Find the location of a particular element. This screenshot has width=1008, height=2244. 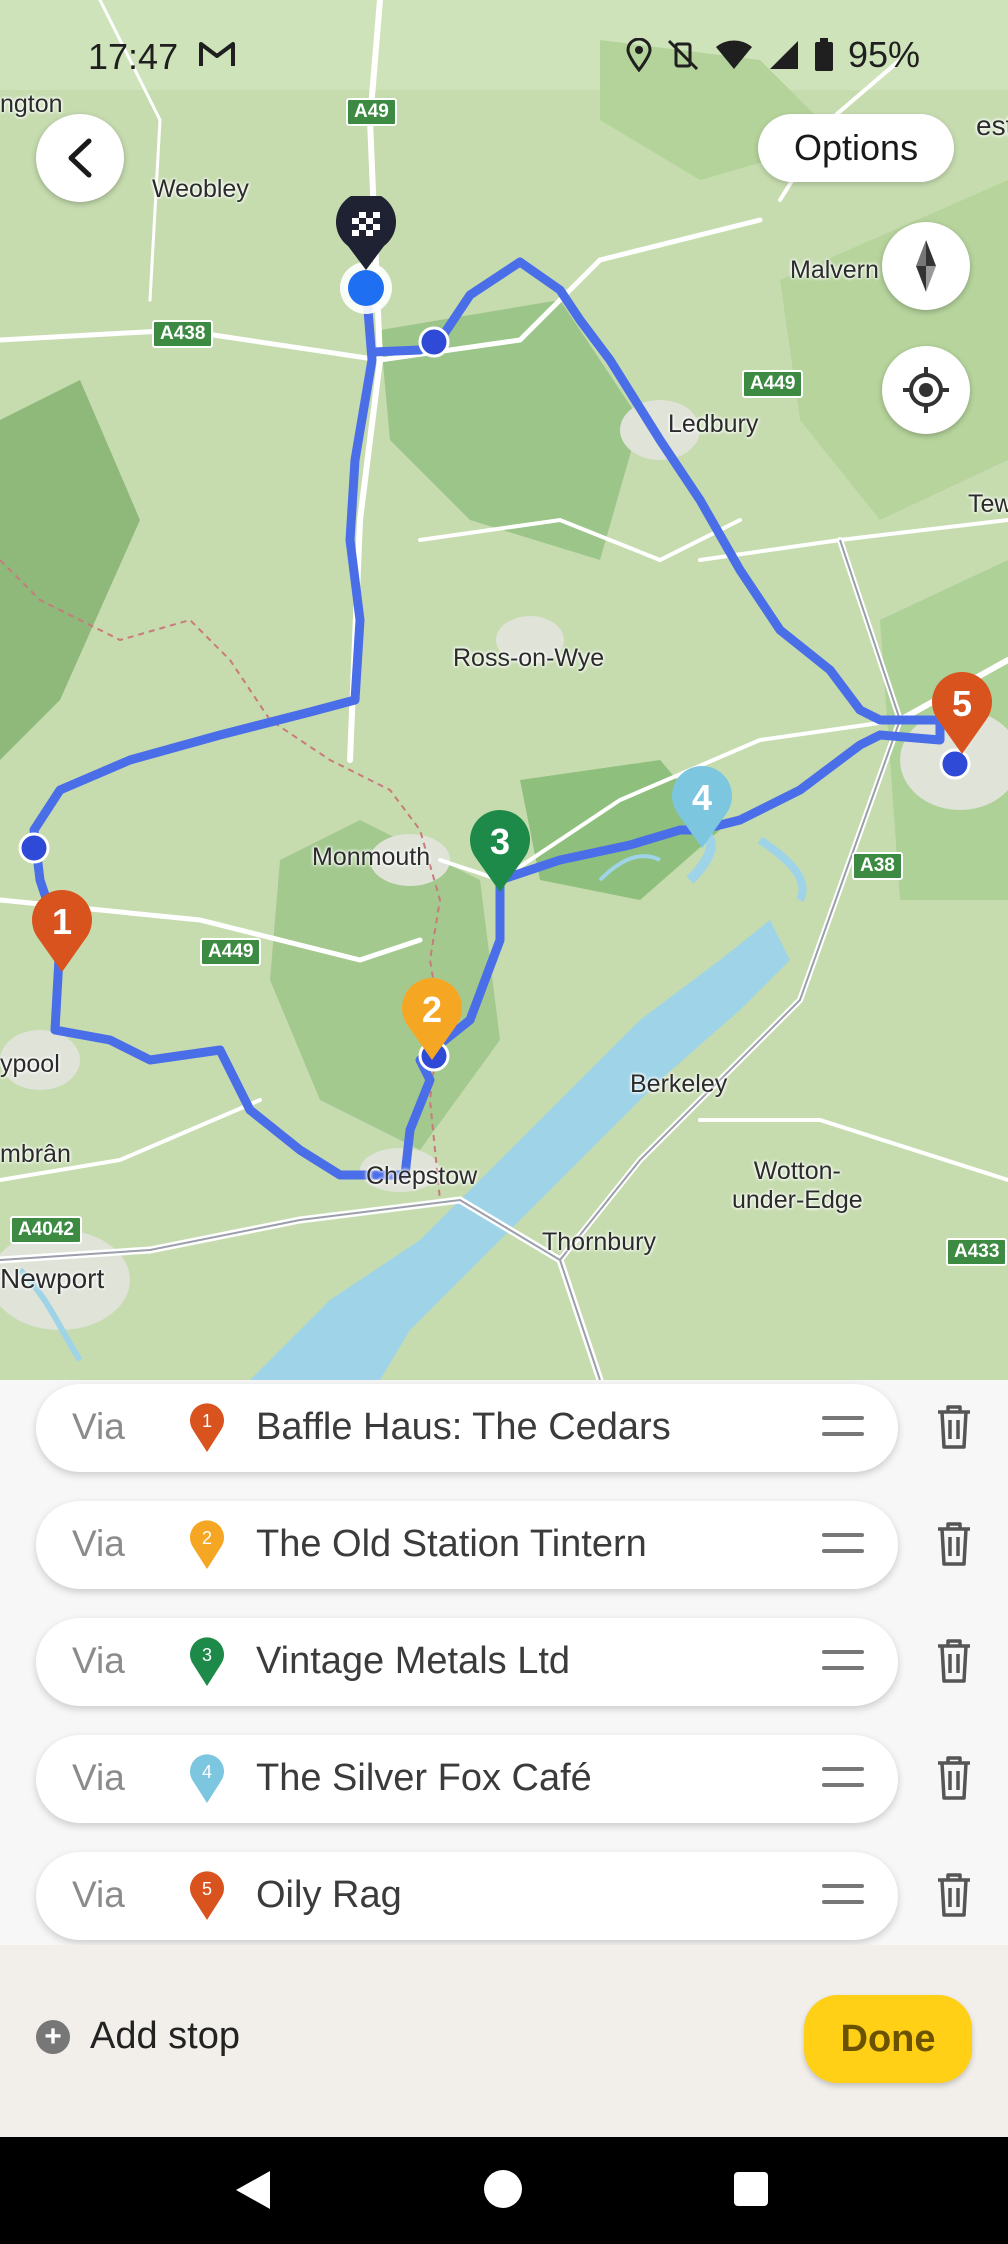

signal-icon is located at coordinates (783, 55).